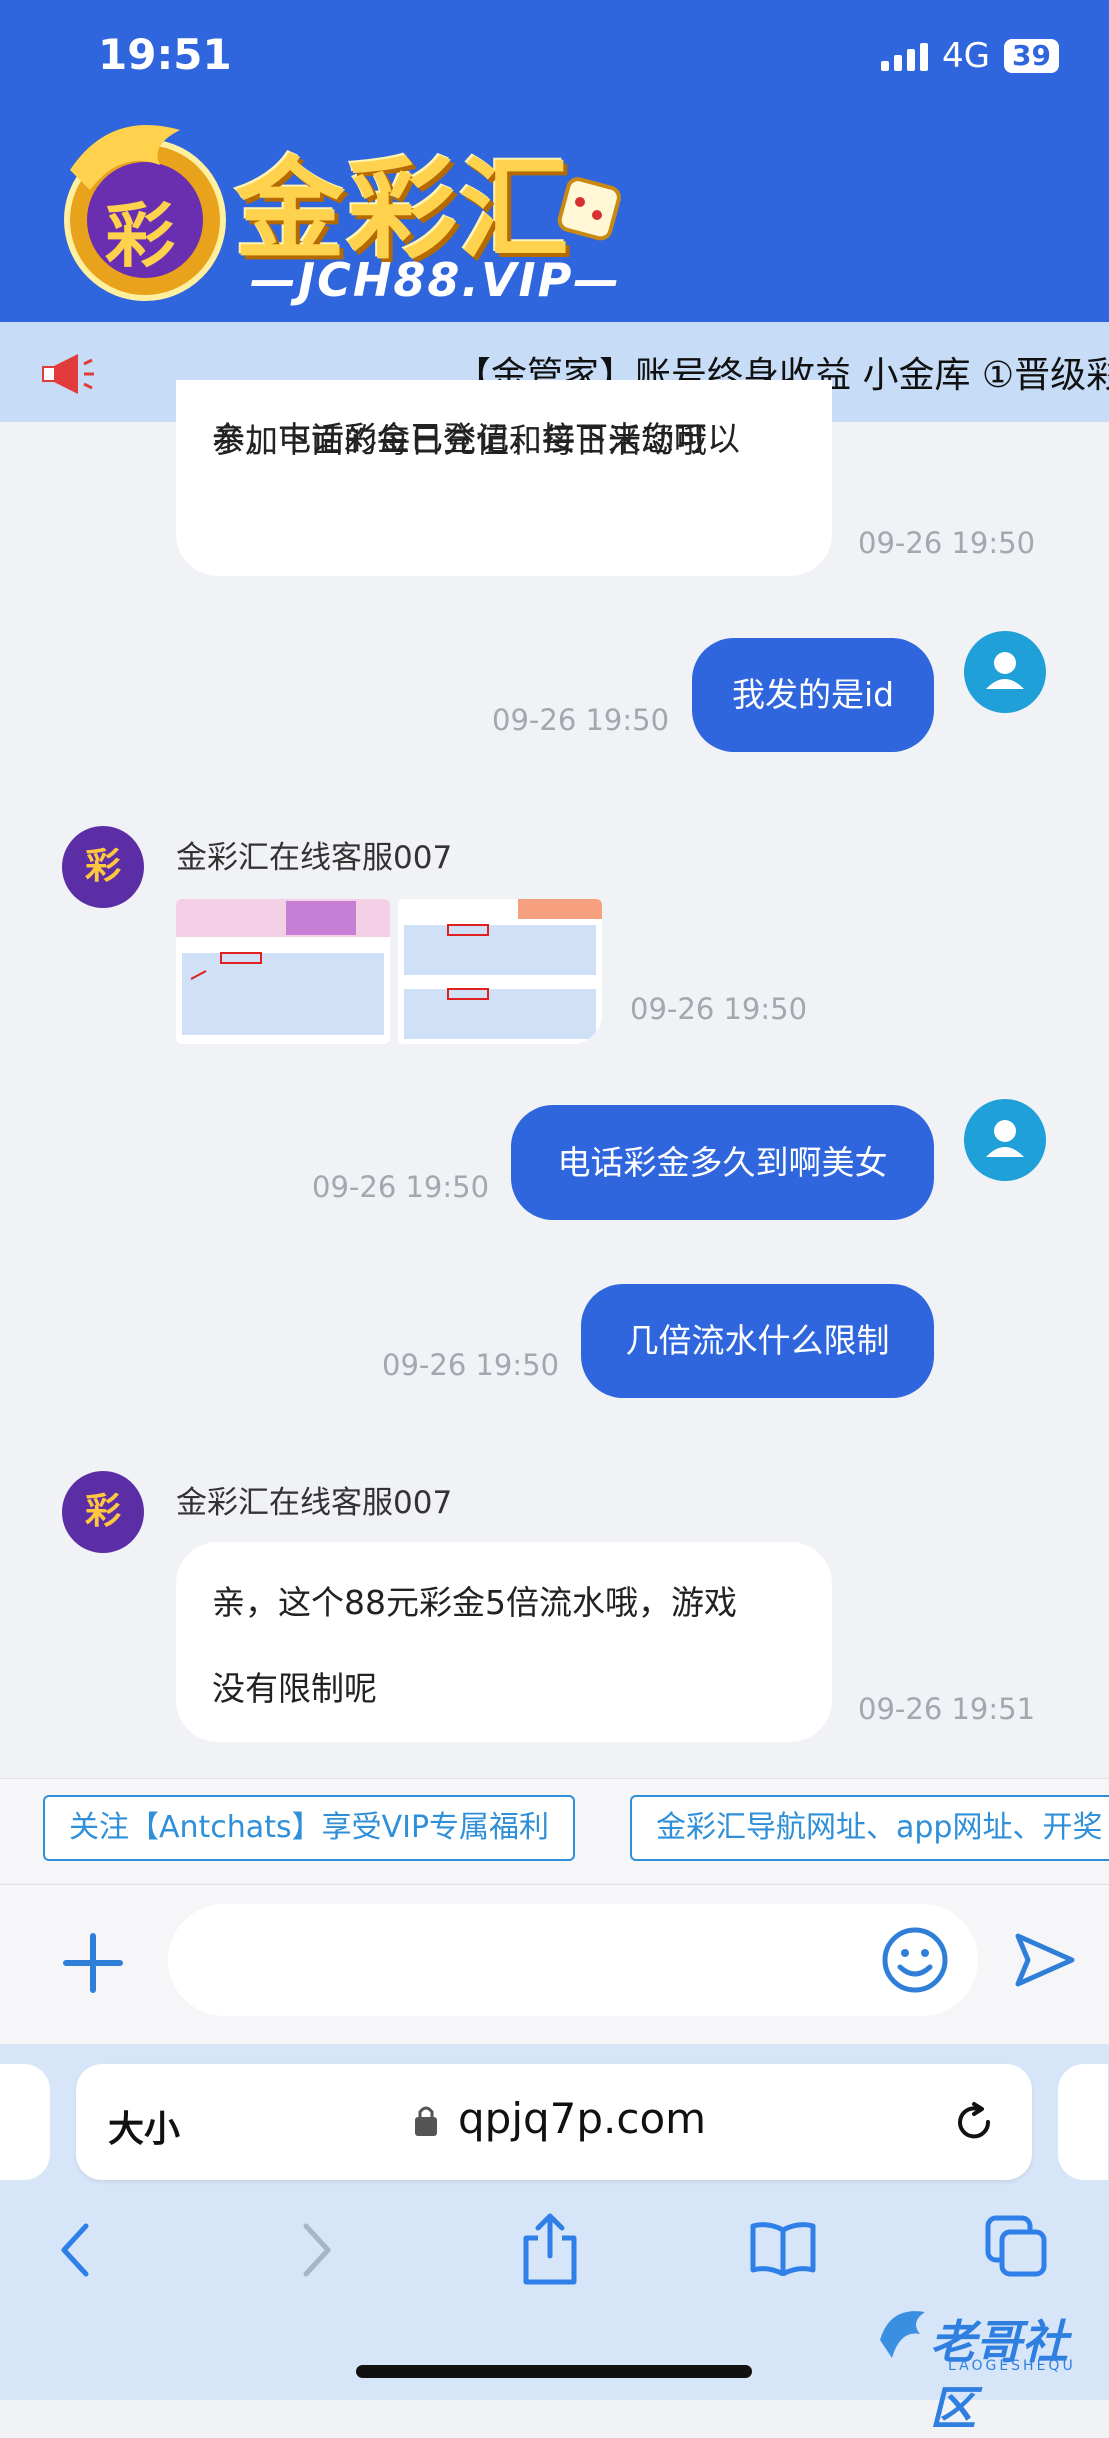 The height and width of the screenshot is (2438, 1109). I want to click on watermark-logo: 老哥社区 LAOGESHEQU, so click(985, 2367).